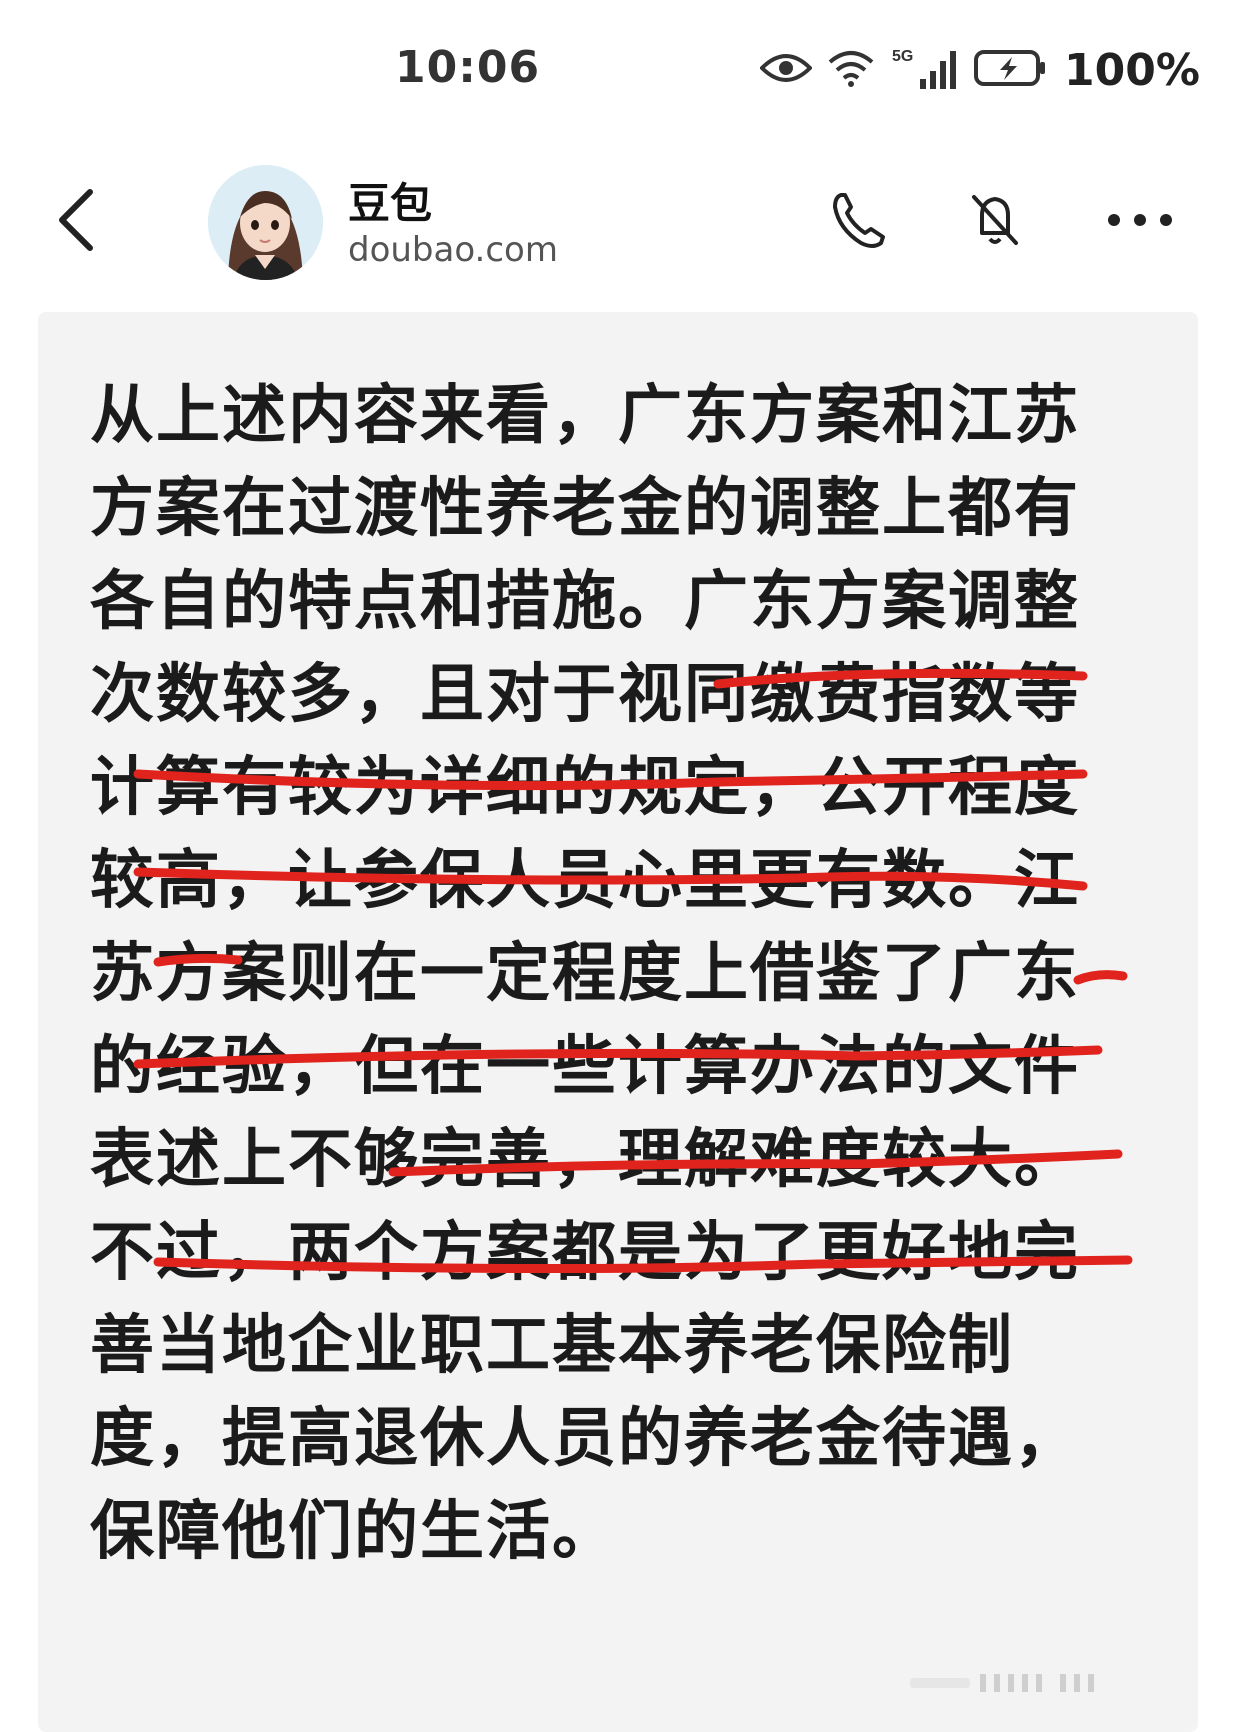 The image size is (1236, 1732). I want to click on back-button, so click(80, 220).